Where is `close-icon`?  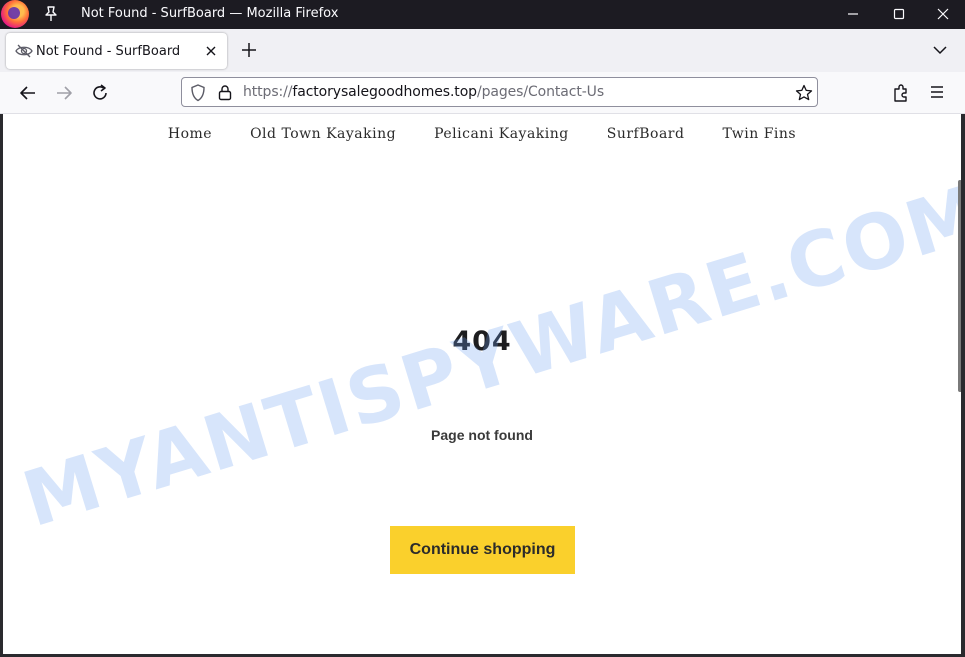
close-icon is located at coordinates (943, 14).